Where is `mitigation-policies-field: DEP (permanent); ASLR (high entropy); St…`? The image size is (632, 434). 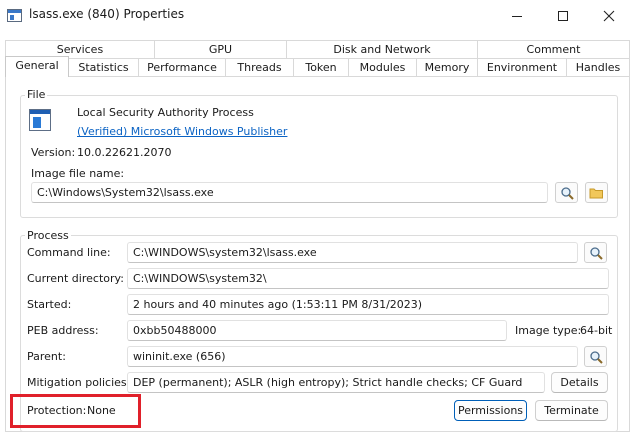
mitigation-policies-field: DEP (permanent); ASLR (high entropy); St… is located at coordinates (336, 382).